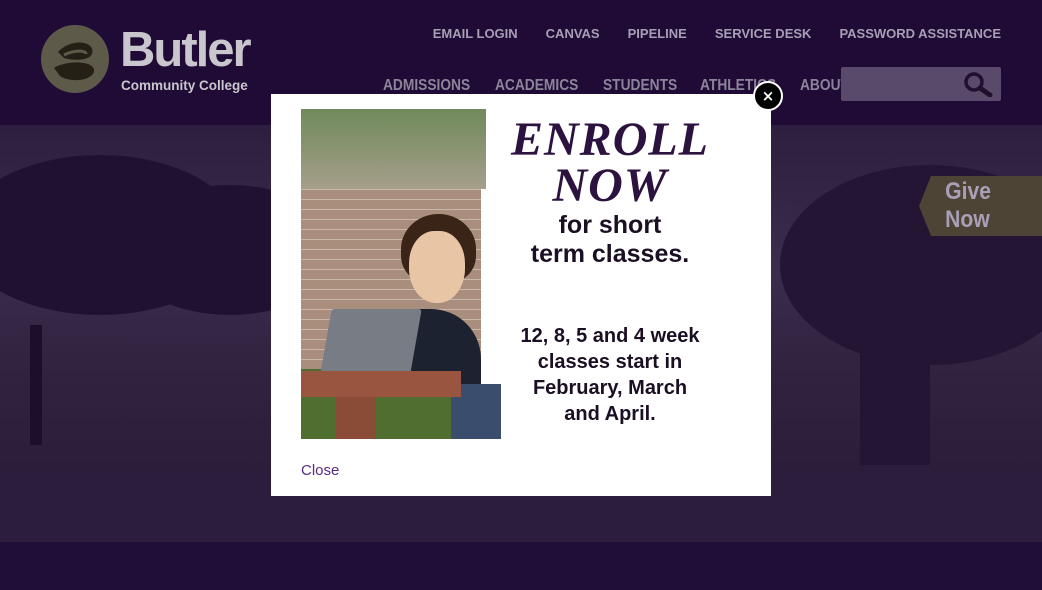  What do you see at coordinates (393, 149) in the screenshot?
I see `promo-trees` at bounding box center [393, 149].